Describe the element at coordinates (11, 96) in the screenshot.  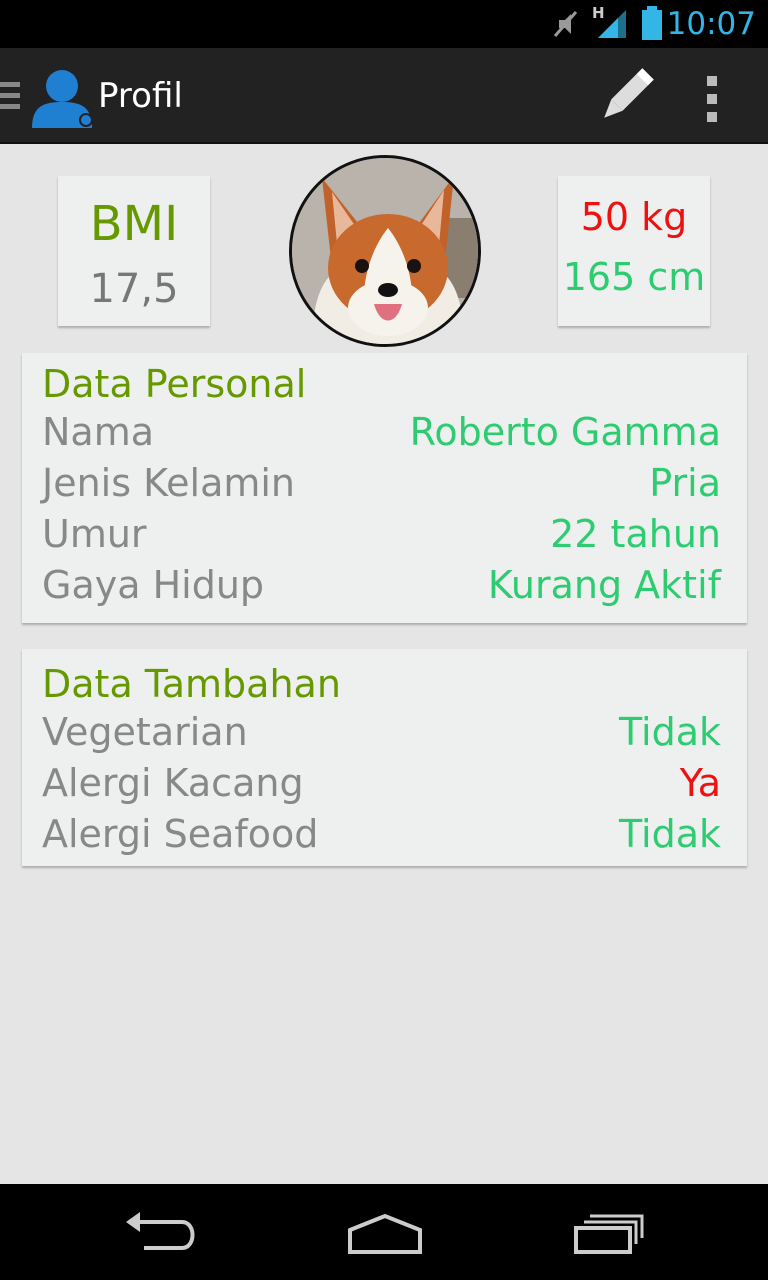
I see `drawer-icon` at that location.